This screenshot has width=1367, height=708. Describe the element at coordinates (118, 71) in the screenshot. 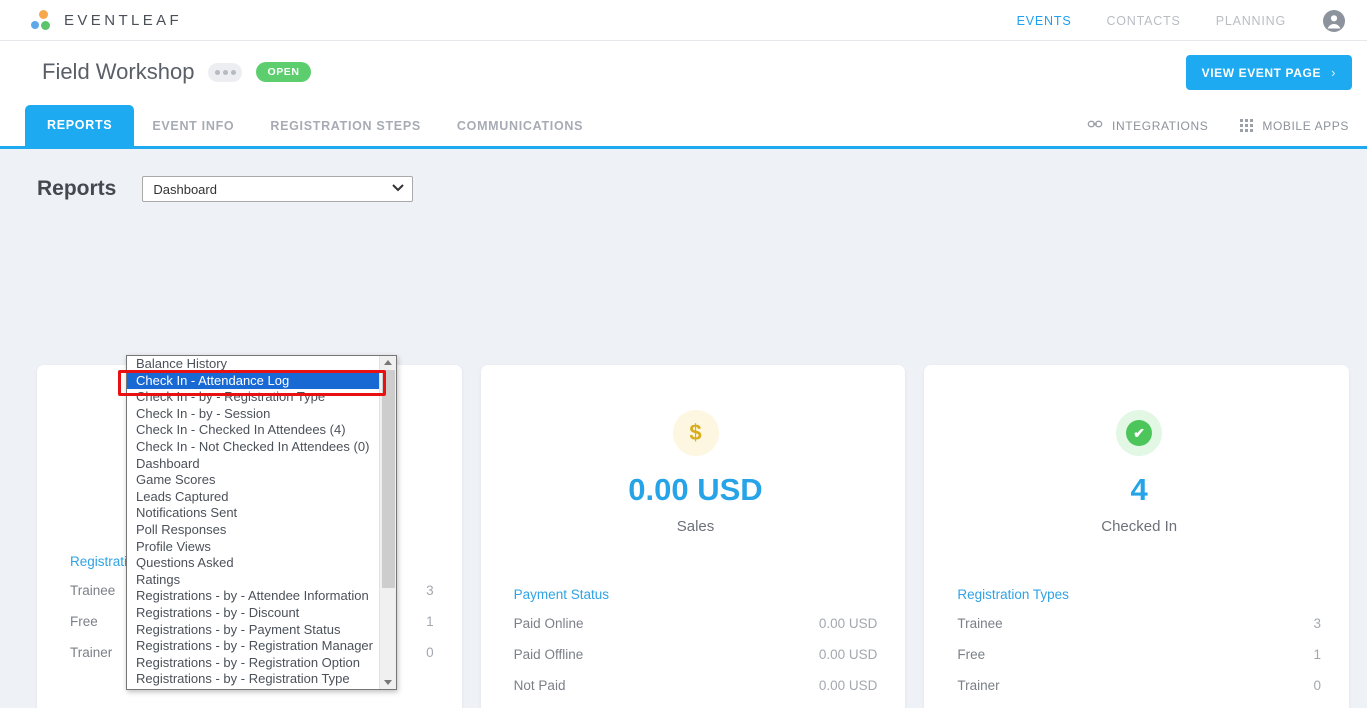

I see `page-title: Field Workshop` at that location.